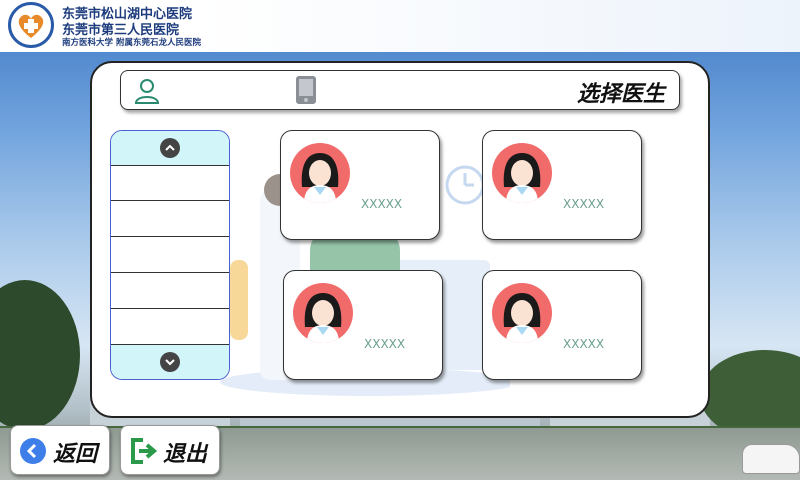 The image size is (800, 480). I want to click on exit-icon, so click(144, 451).